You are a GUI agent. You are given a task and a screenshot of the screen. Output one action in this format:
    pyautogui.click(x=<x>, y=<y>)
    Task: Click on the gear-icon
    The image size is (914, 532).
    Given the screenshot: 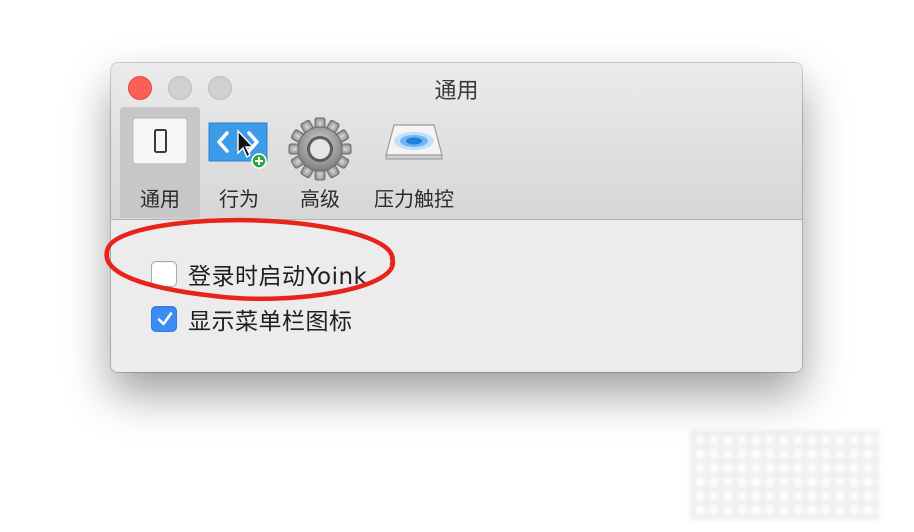 What is the action you would take?
    pyautogui.click(x=320, y=151)
    